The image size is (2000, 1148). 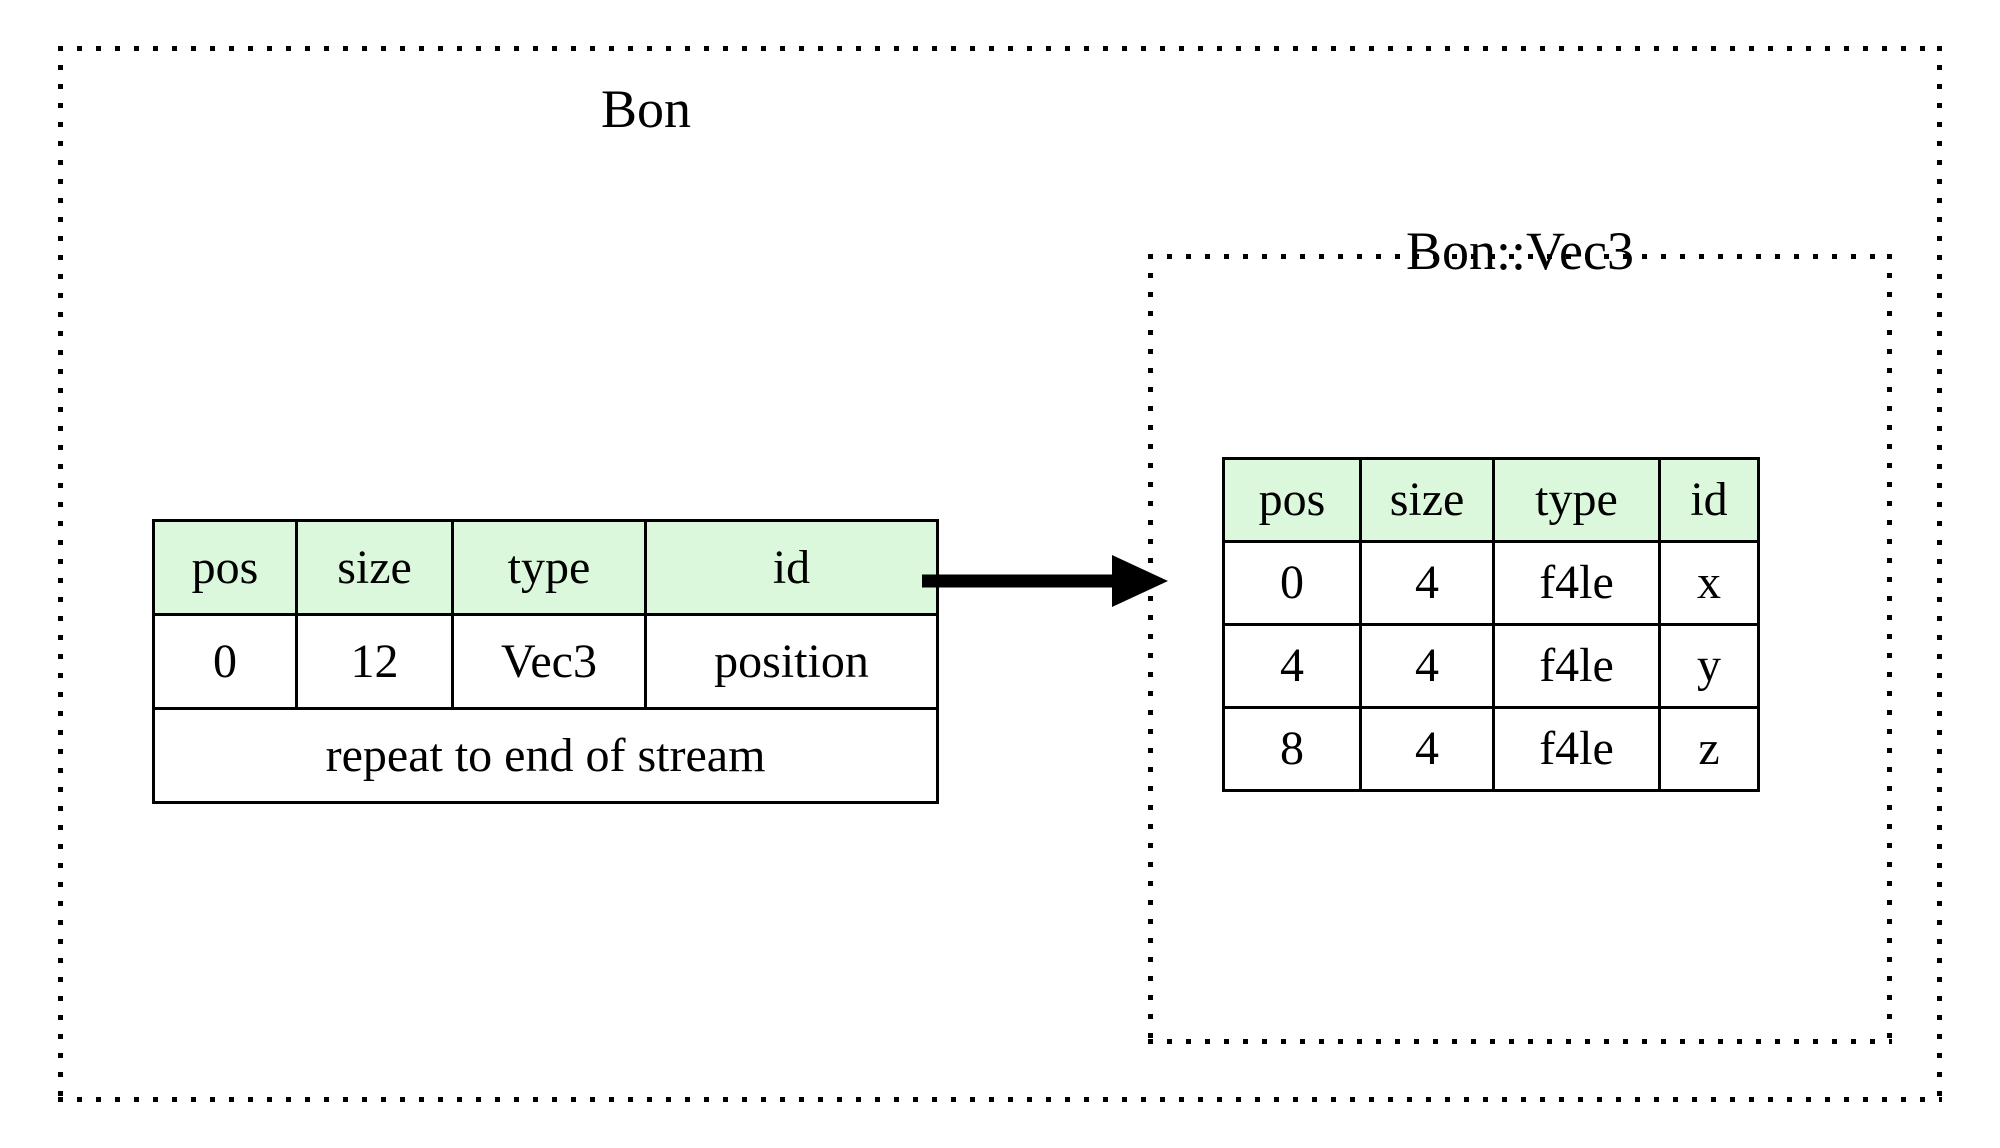 What do you see at coordinates (1427, 749) in the screenshot?
I see `vec3-row2-size: 4` at bounding box center [1427, 749].